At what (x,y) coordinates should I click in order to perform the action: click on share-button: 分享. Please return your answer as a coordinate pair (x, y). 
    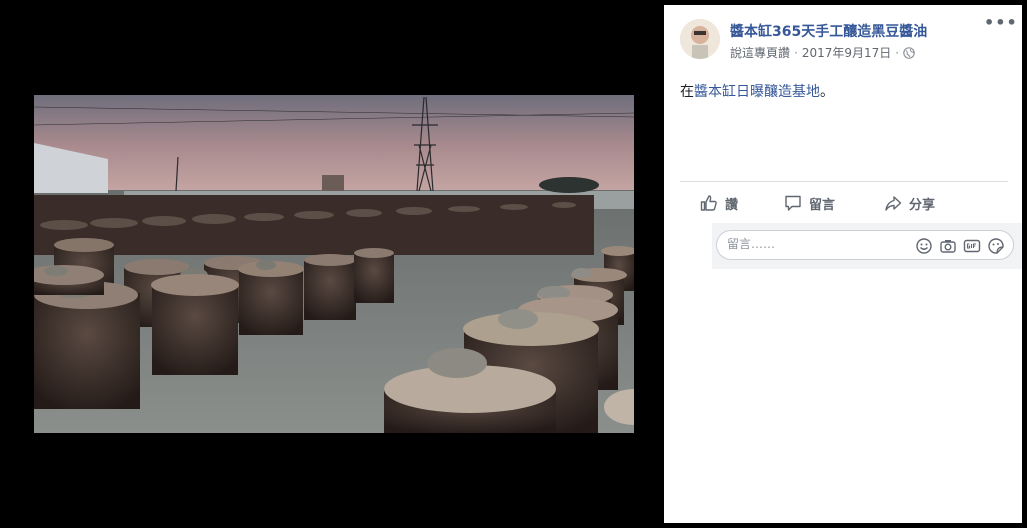
    Looking at the image, I should click on (909, 203).